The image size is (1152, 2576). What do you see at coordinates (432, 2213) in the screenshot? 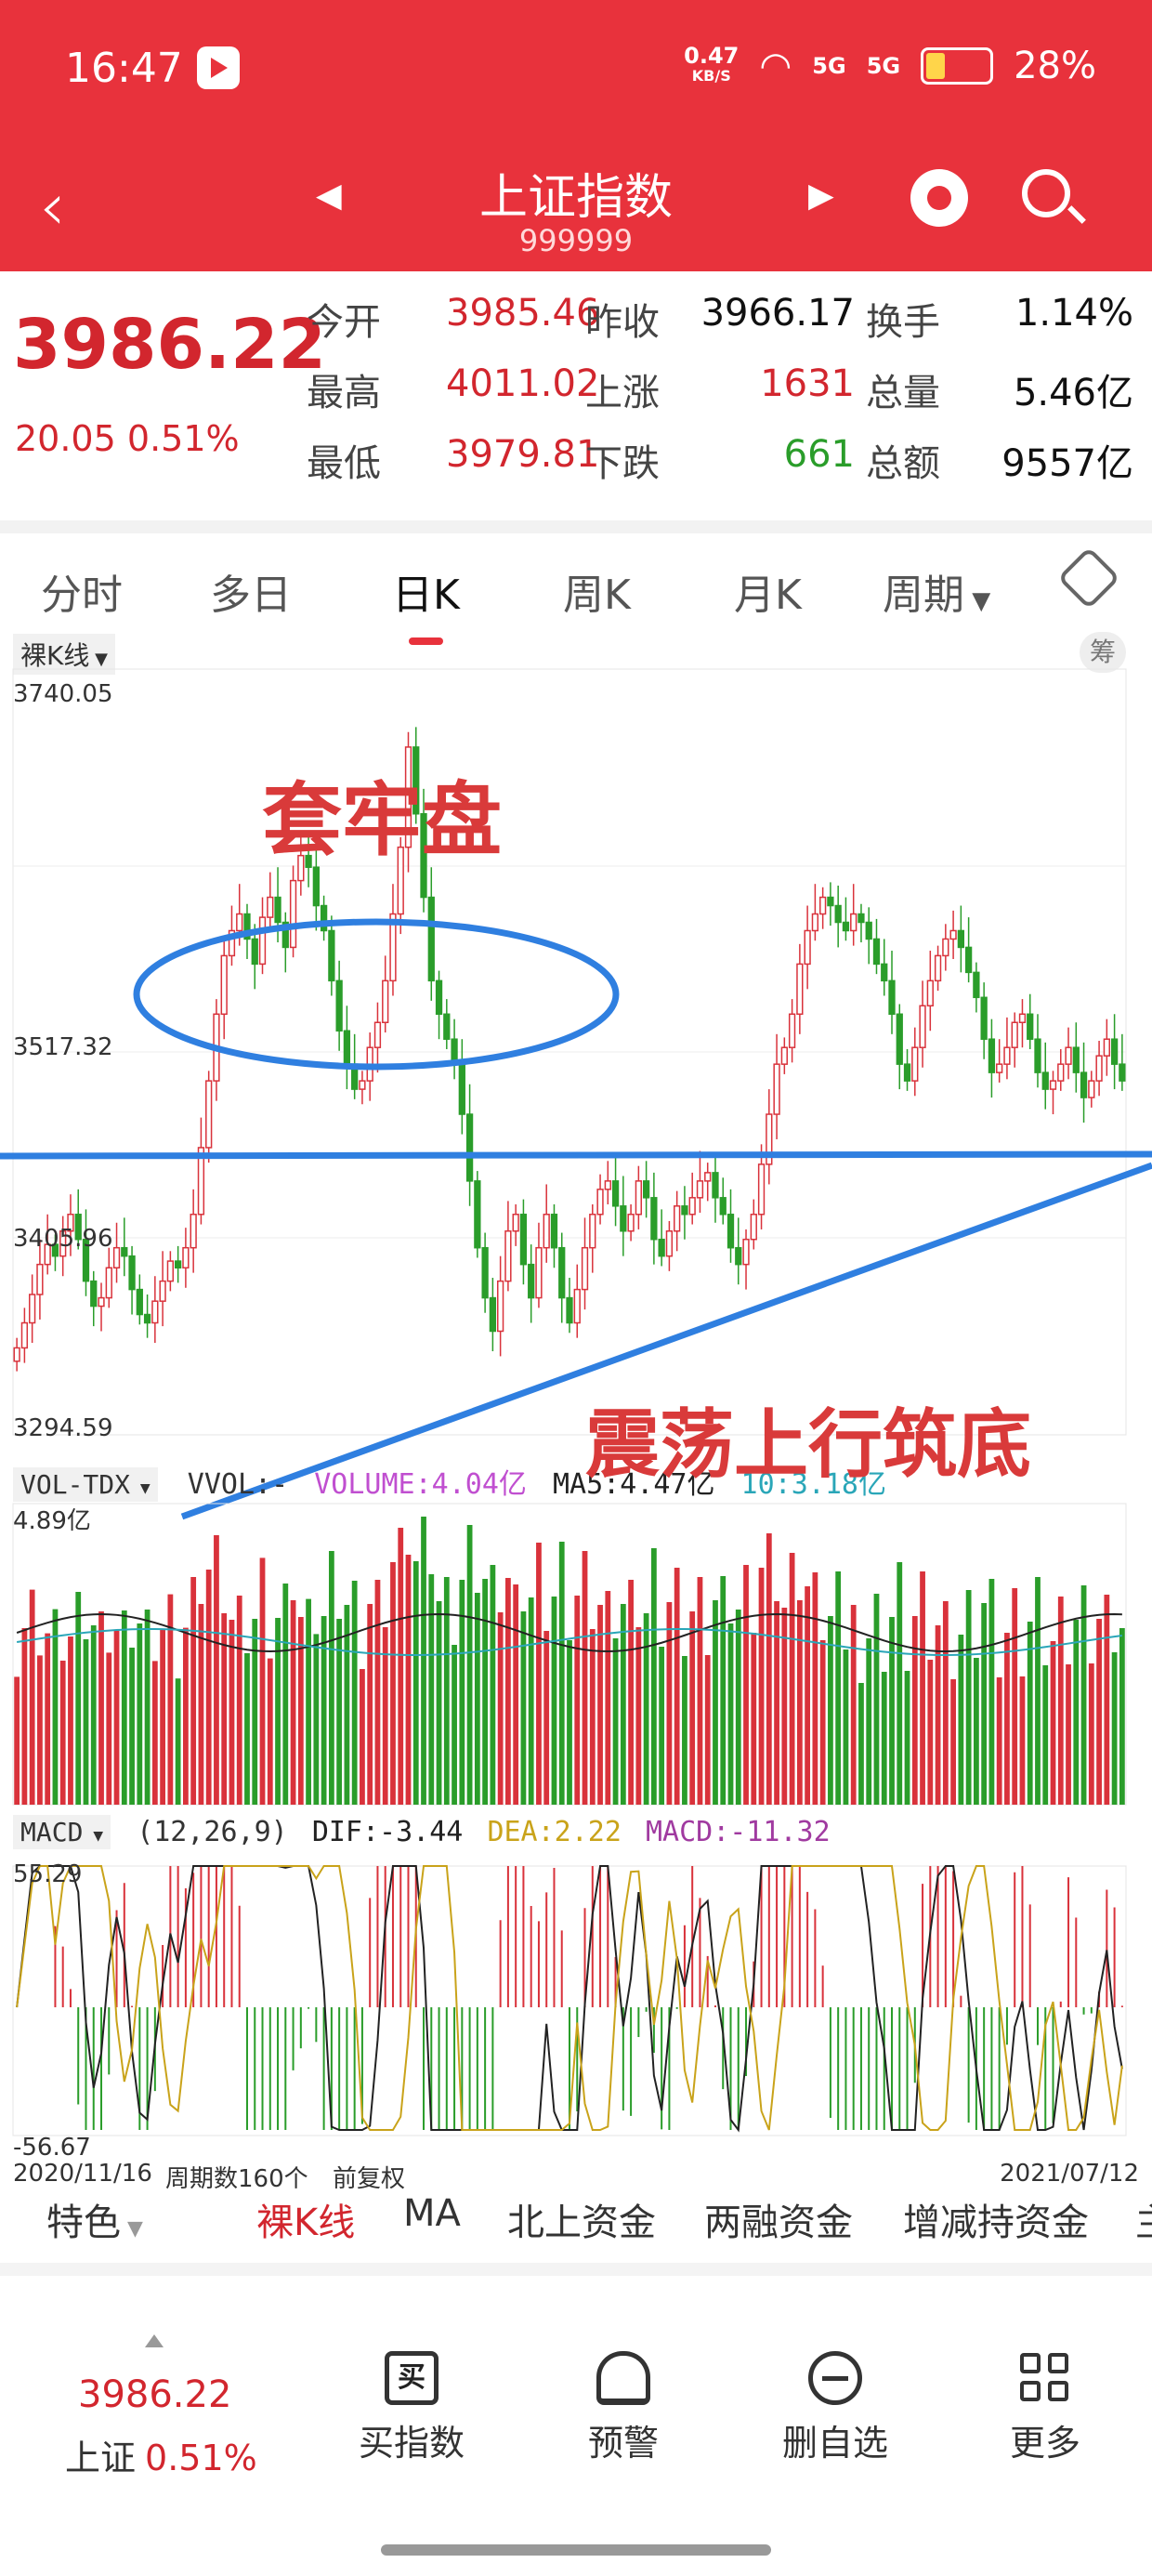
I see `tab-ma: MA` at bounding box center [432, 2213].